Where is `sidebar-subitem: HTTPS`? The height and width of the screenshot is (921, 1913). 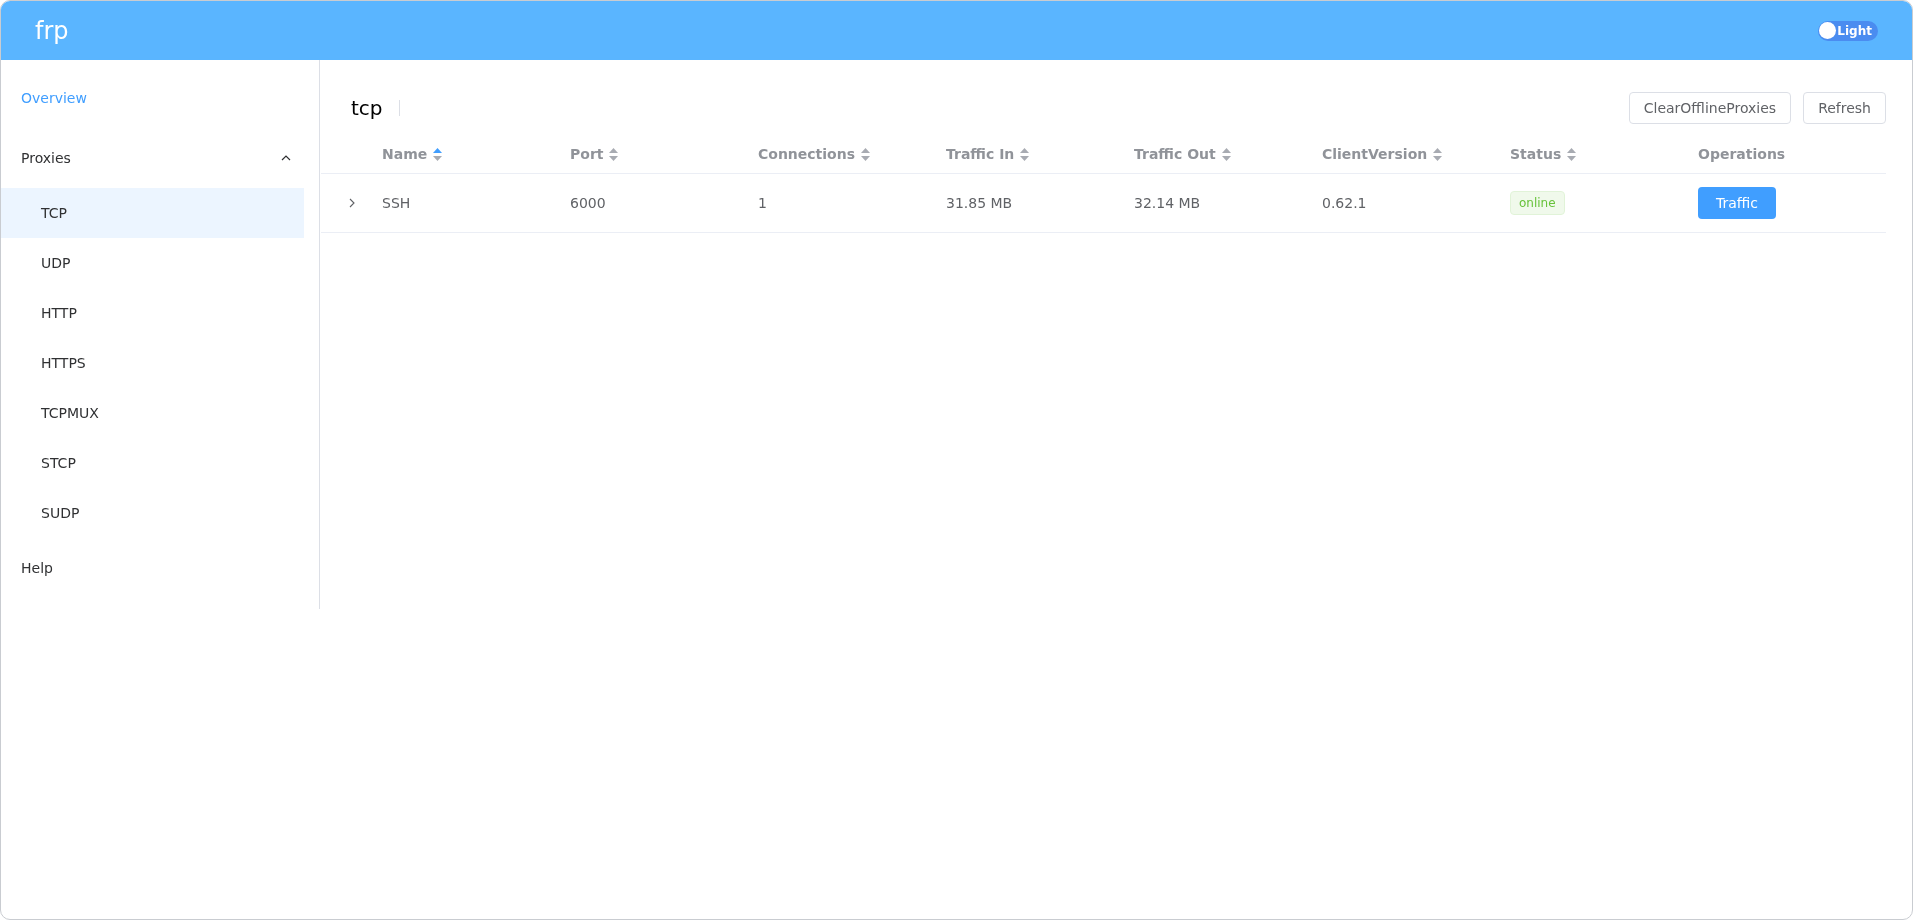 sidebar-subitem: HTTPS is located at coordinates (152, 363).